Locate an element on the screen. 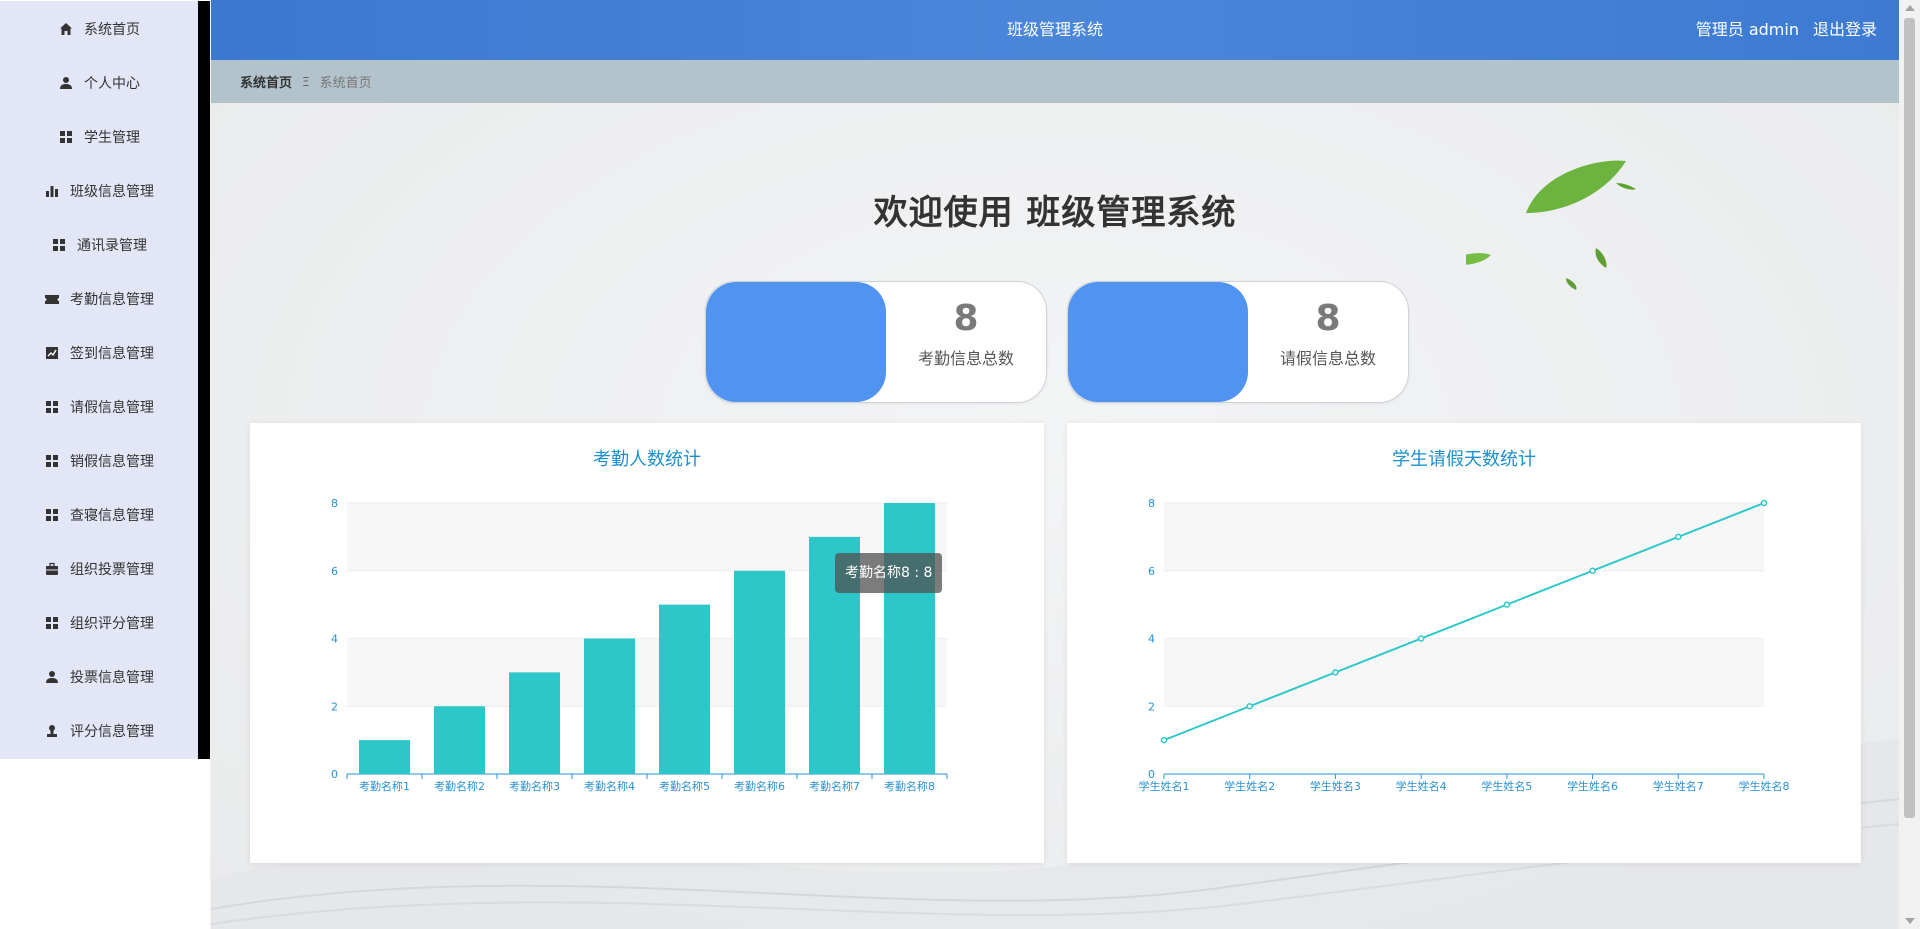 Image resolution: width=1920 pixels, height=929 pixels. sidebar-item: 个人中心 is located at coordinates (105, 83).